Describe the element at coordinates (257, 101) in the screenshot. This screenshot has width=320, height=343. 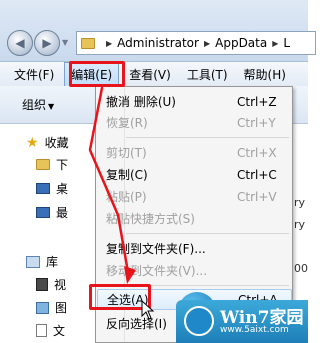
I see `menu-item-shortcut: Ctrl+Z` at that location.